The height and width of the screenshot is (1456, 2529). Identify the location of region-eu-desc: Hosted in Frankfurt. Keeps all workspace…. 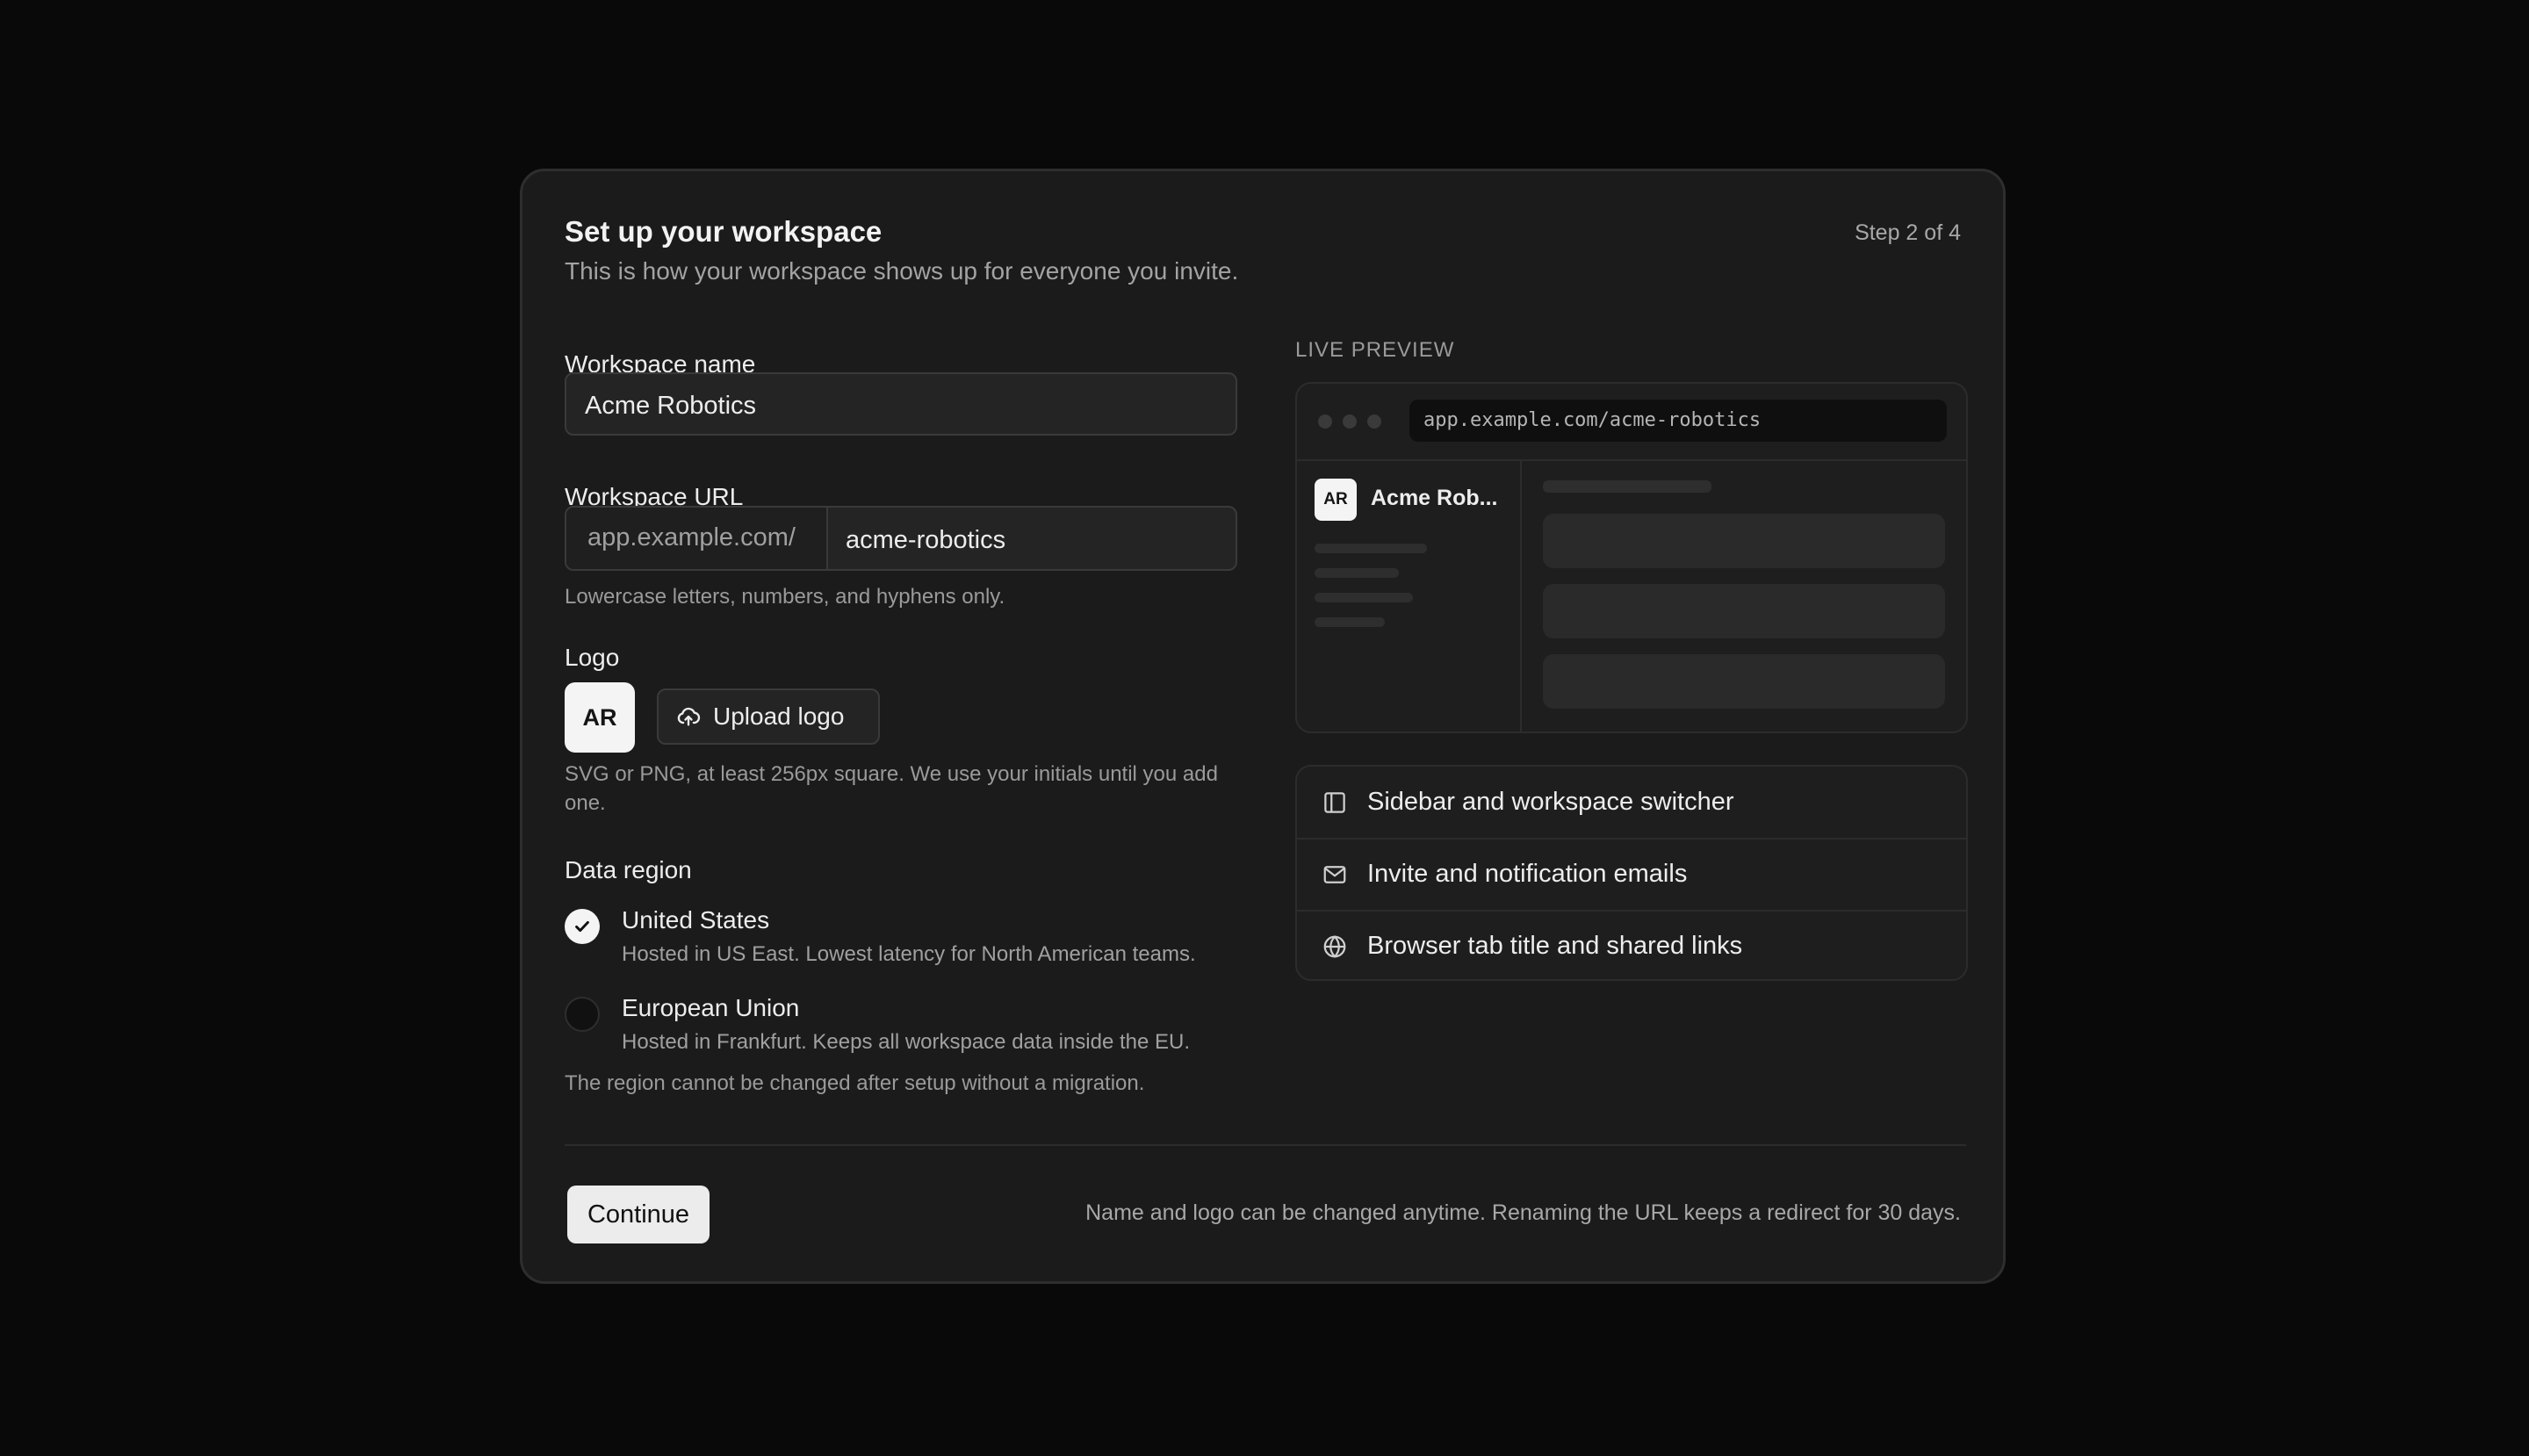
(906, 1042).